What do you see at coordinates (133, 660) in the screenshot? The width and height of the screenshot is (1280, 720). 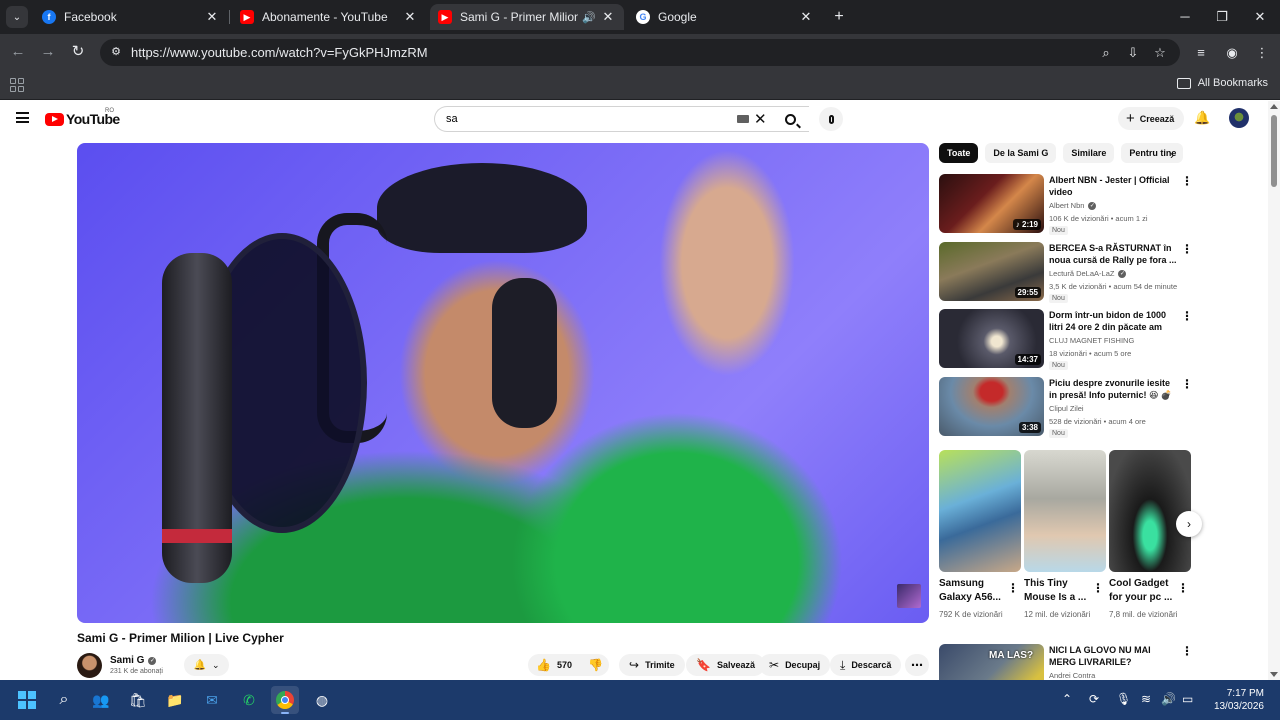 I see `channel-name: Sami G ✓` at bounding box center [133, 660].